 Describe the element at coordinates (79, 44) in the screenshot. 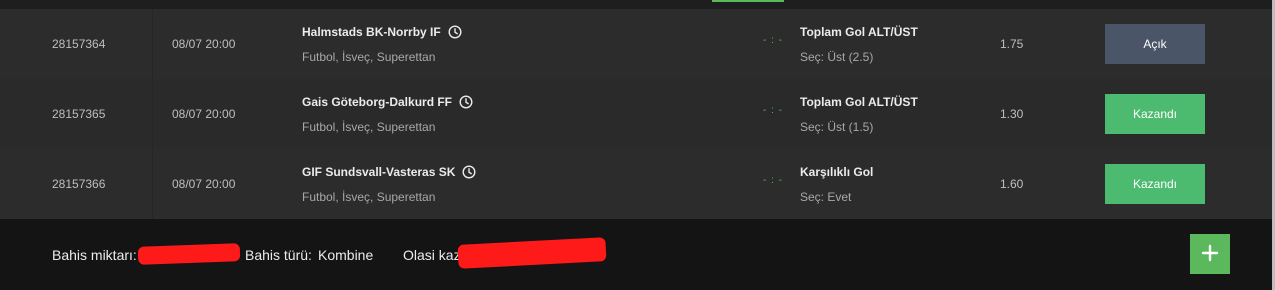

I see `bet-id: 28157364` at that location.